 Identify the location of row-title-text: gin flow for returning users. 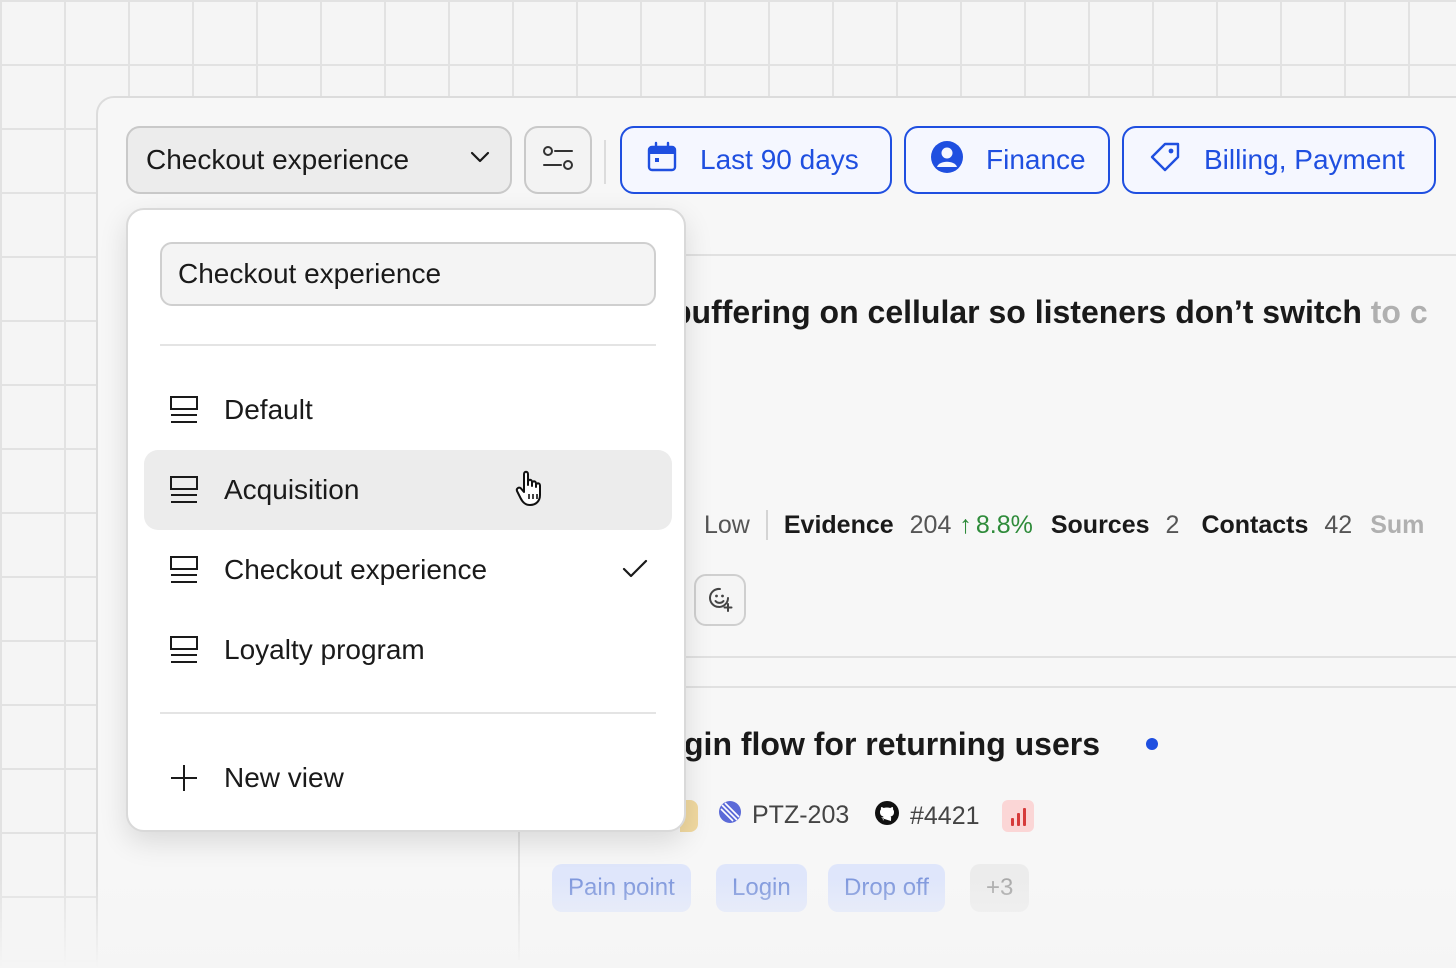
(892, 744).